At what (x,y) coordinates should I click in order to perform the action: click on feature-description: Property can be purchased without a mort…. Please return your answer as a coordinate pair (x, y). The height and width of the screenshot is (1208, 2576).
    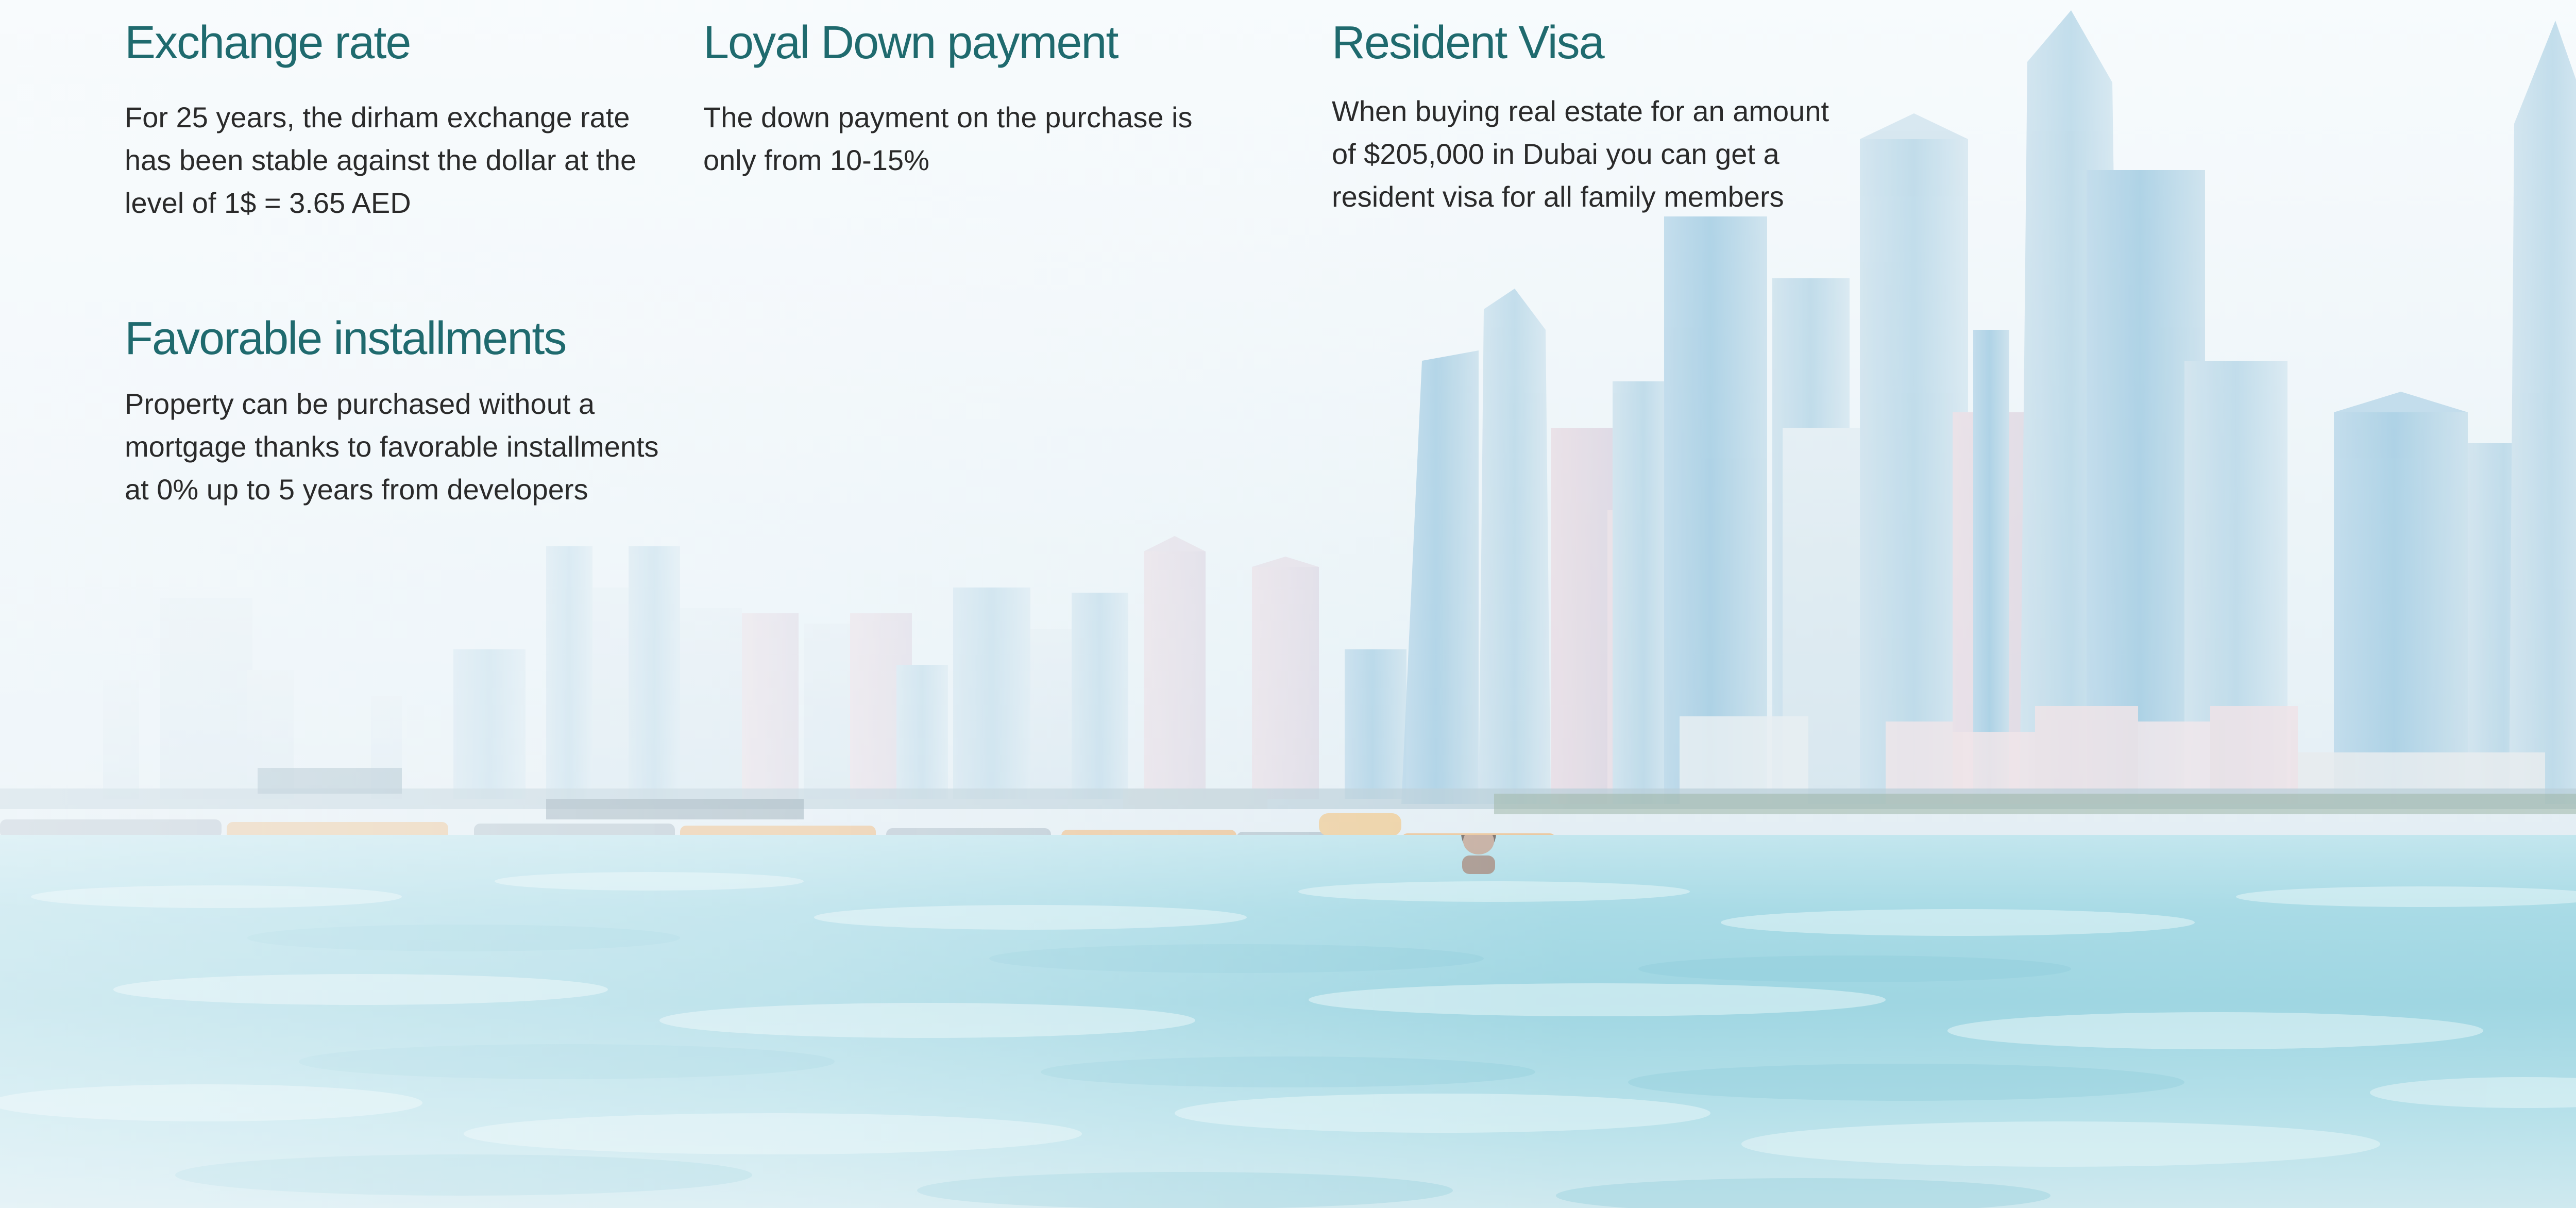
    Looking at the image, I should click on (392, 447).